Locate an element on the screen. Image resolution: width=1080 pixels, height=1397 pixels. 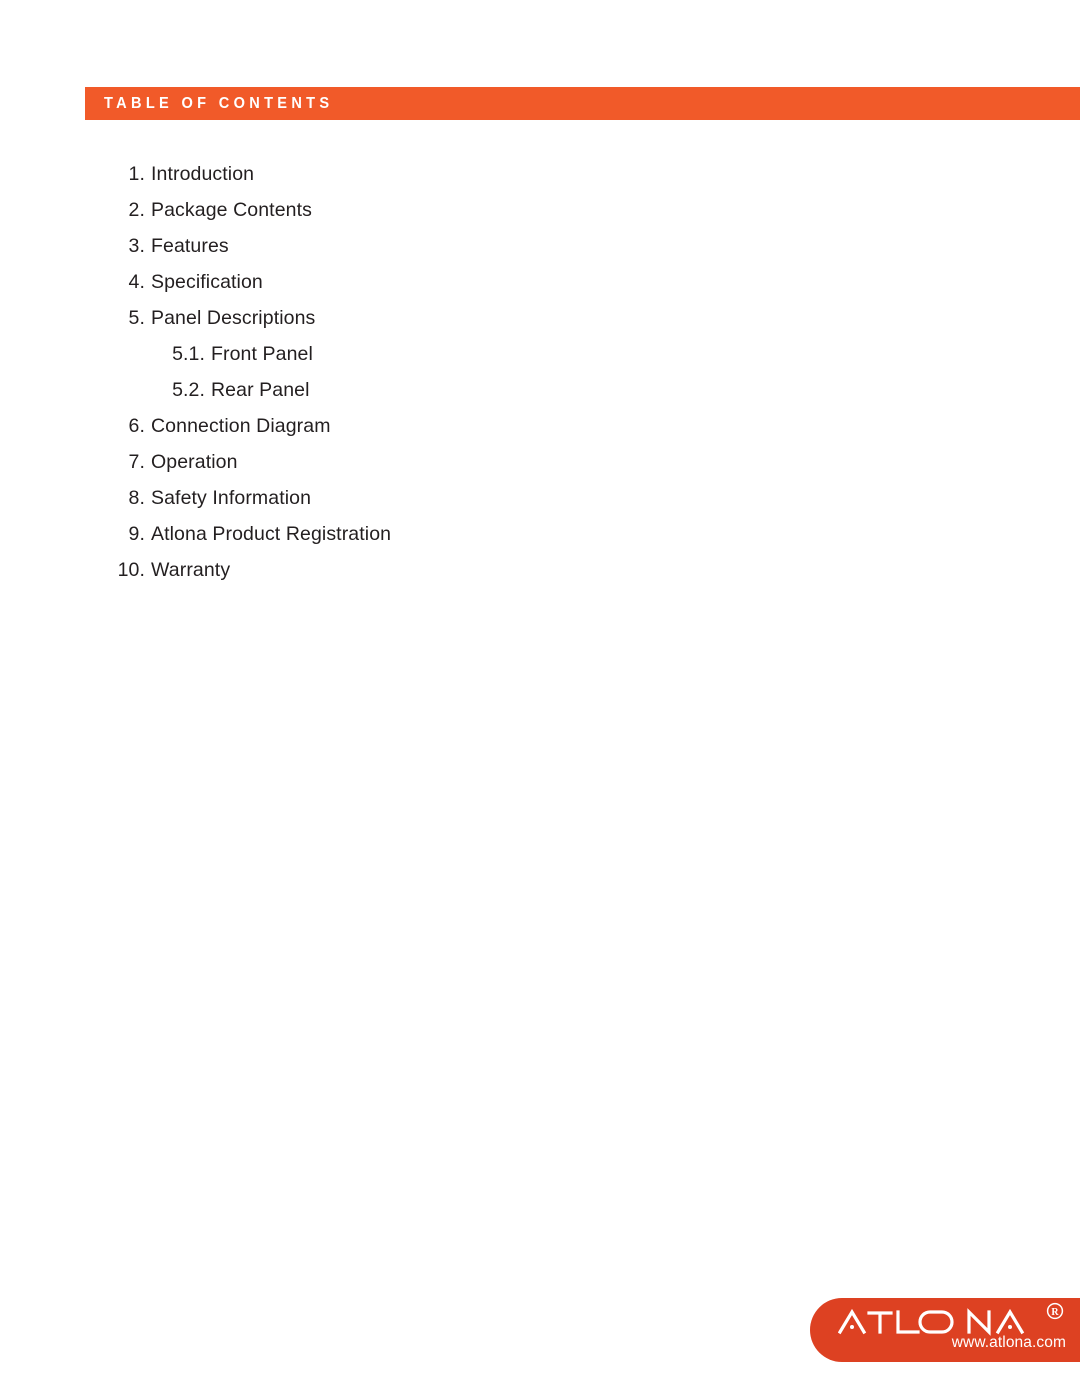
toc-entry-label: Features is located at coordinates (190, 246).